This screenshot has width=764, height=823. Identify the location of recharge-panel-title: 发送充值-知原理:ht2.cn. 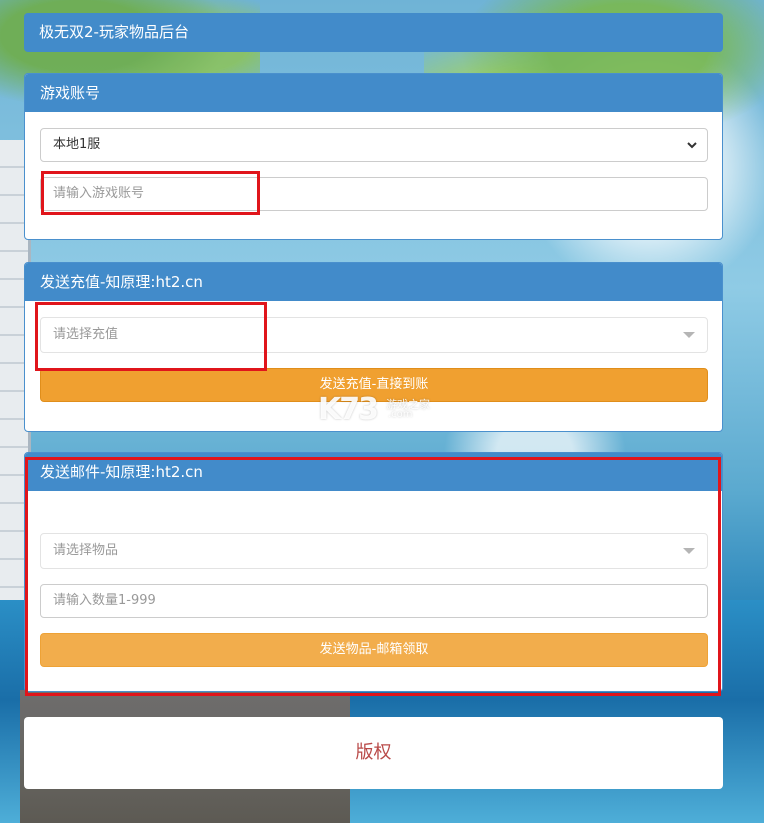
(373, 282).